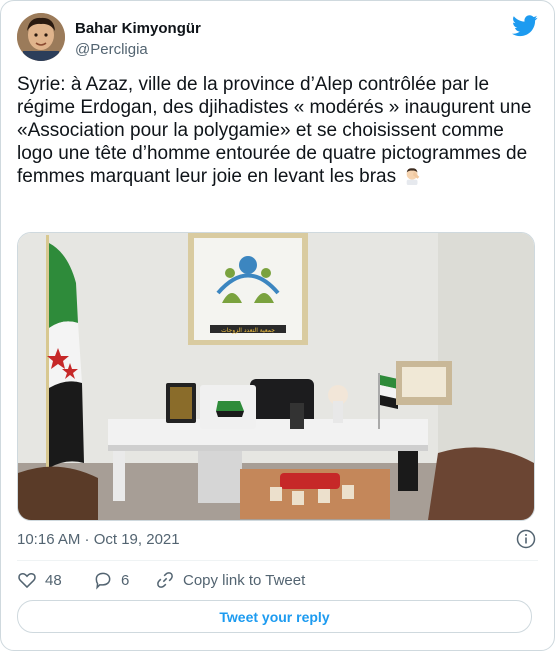  Describe the element at coordinates (244, 580) in the screenshot. I see `copy-link-label: Copy link to Tweet` at that location.